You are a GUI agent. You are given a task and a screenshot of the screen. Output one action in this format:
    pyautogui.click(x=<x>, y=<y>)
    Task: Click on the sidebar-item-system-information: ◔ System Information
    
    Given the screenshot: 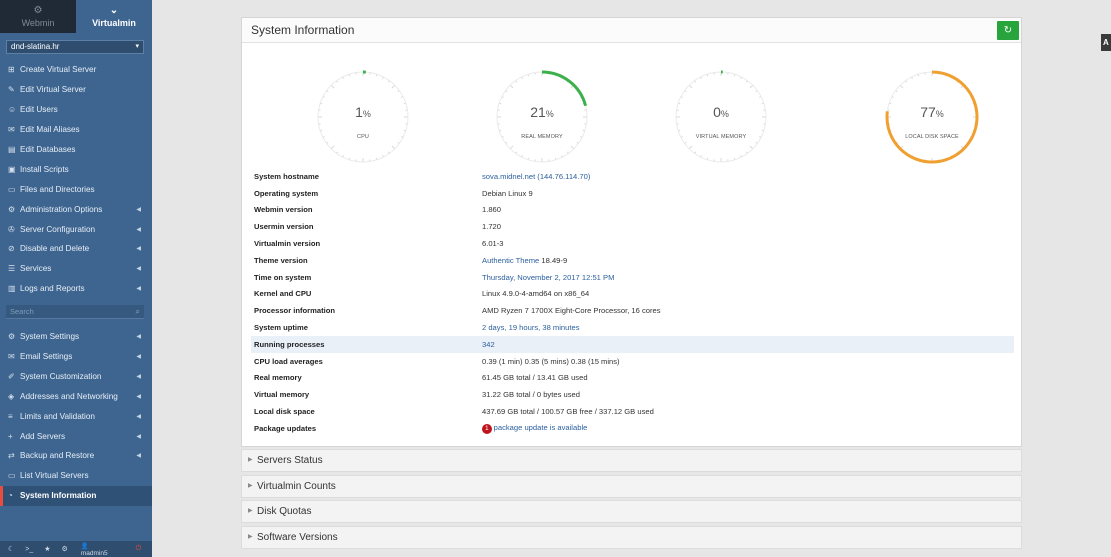 What is the action you would take?
    pyautogui.click(x=76, y=495)
    